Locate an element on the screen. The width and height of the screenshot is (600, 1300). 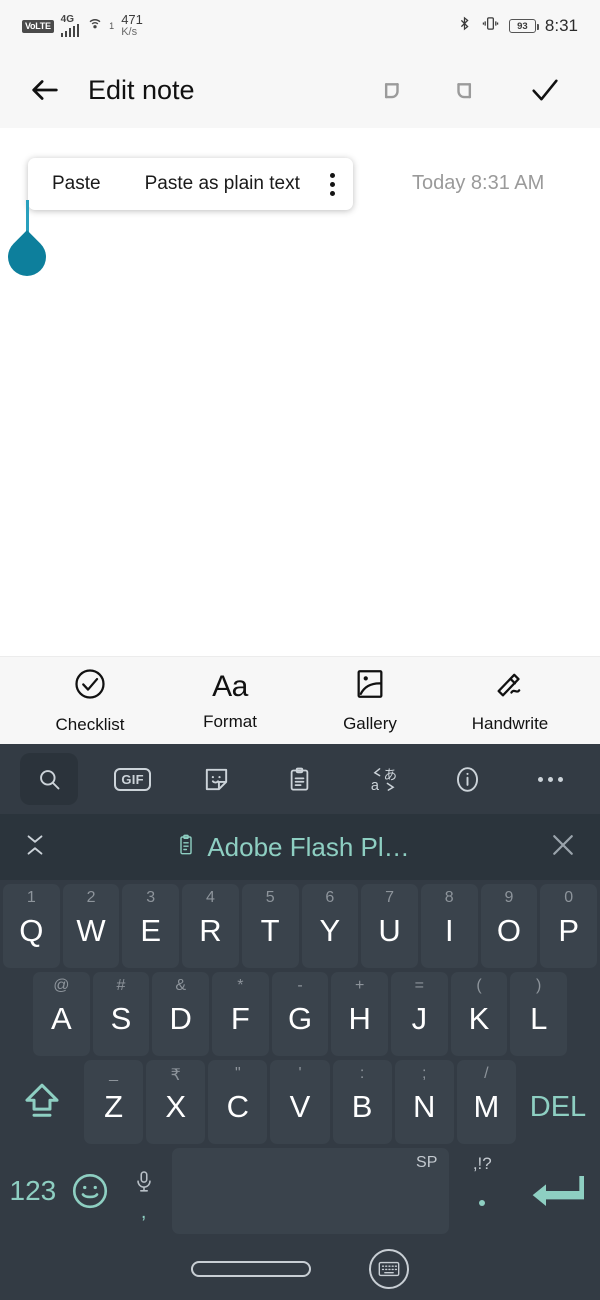
format-label: Format is located at coordinates (230, 721).